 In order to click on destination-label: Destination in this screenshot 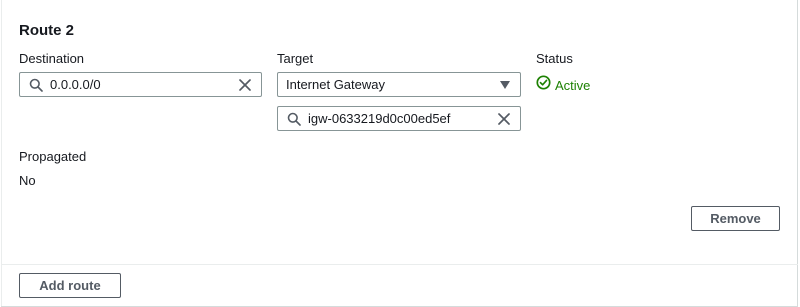, I will do `click(52, 58)`.